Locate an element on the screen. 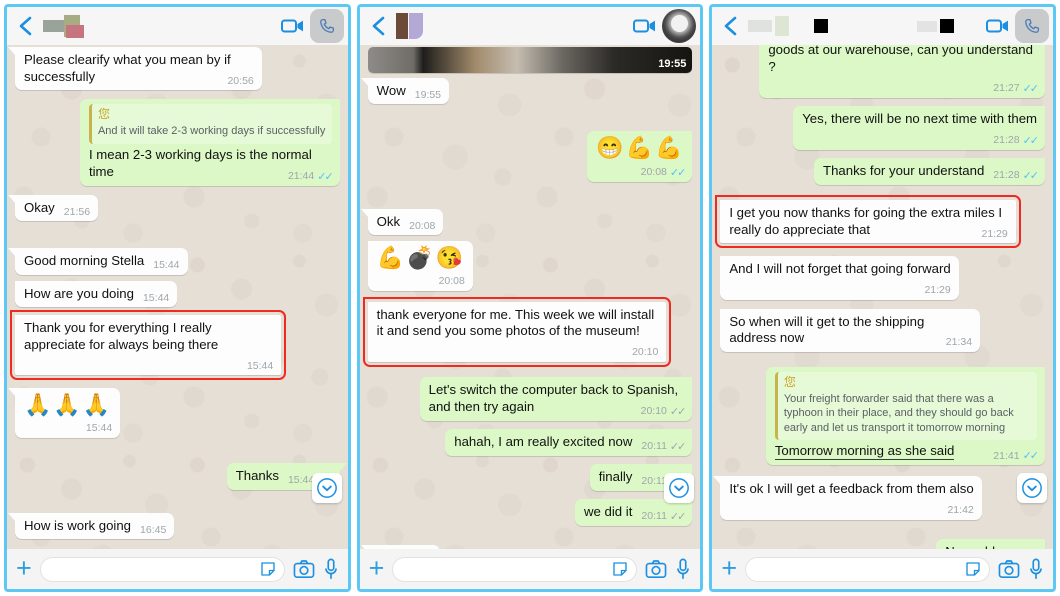  message-time: 20:11 is located at coordinates (654, 446).